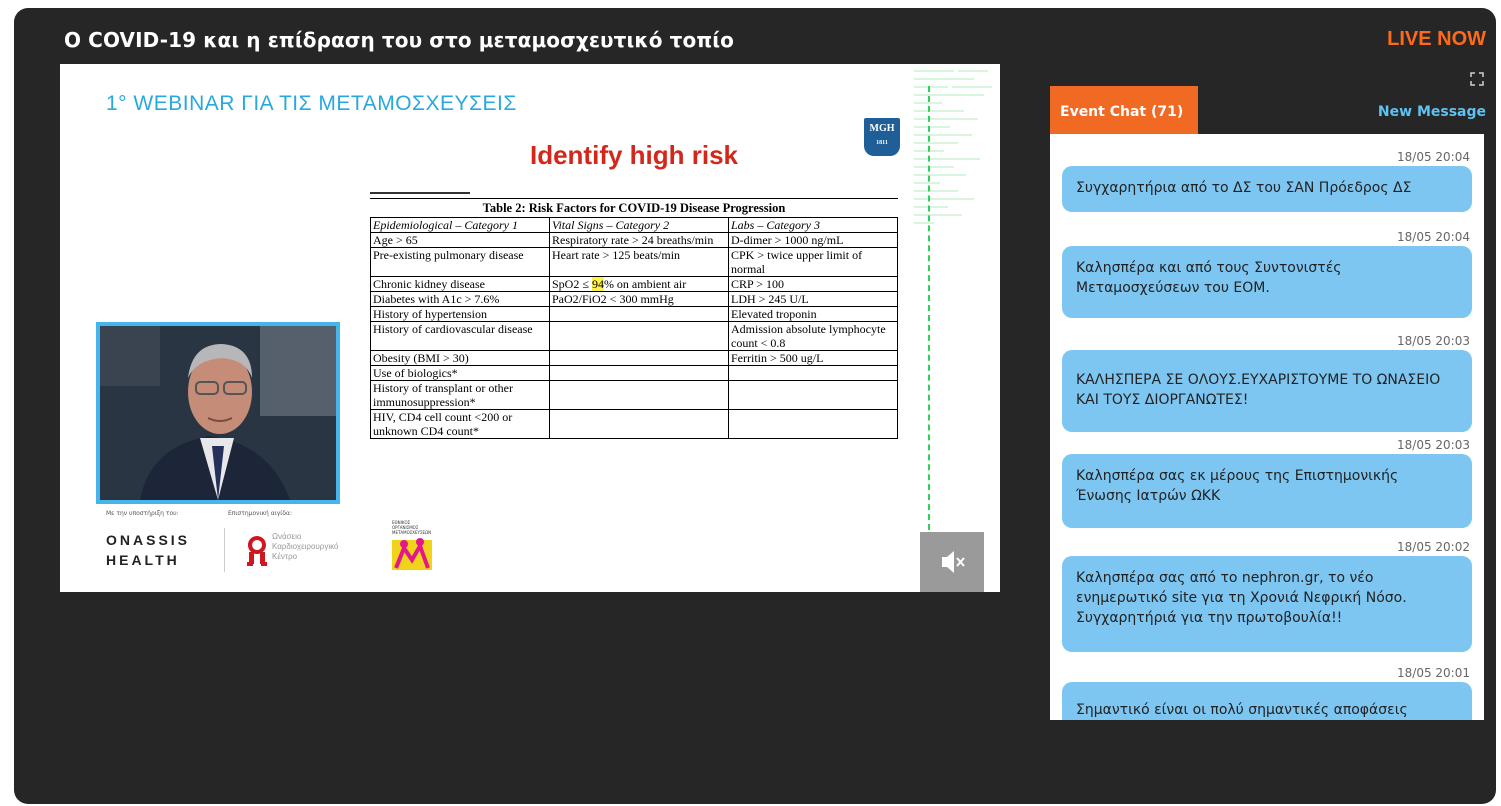  Describe the element at coordinates (639, 284) in the screenshot. I see `table-cell: SpO2 ≤ 94% on ambient air` at that location.